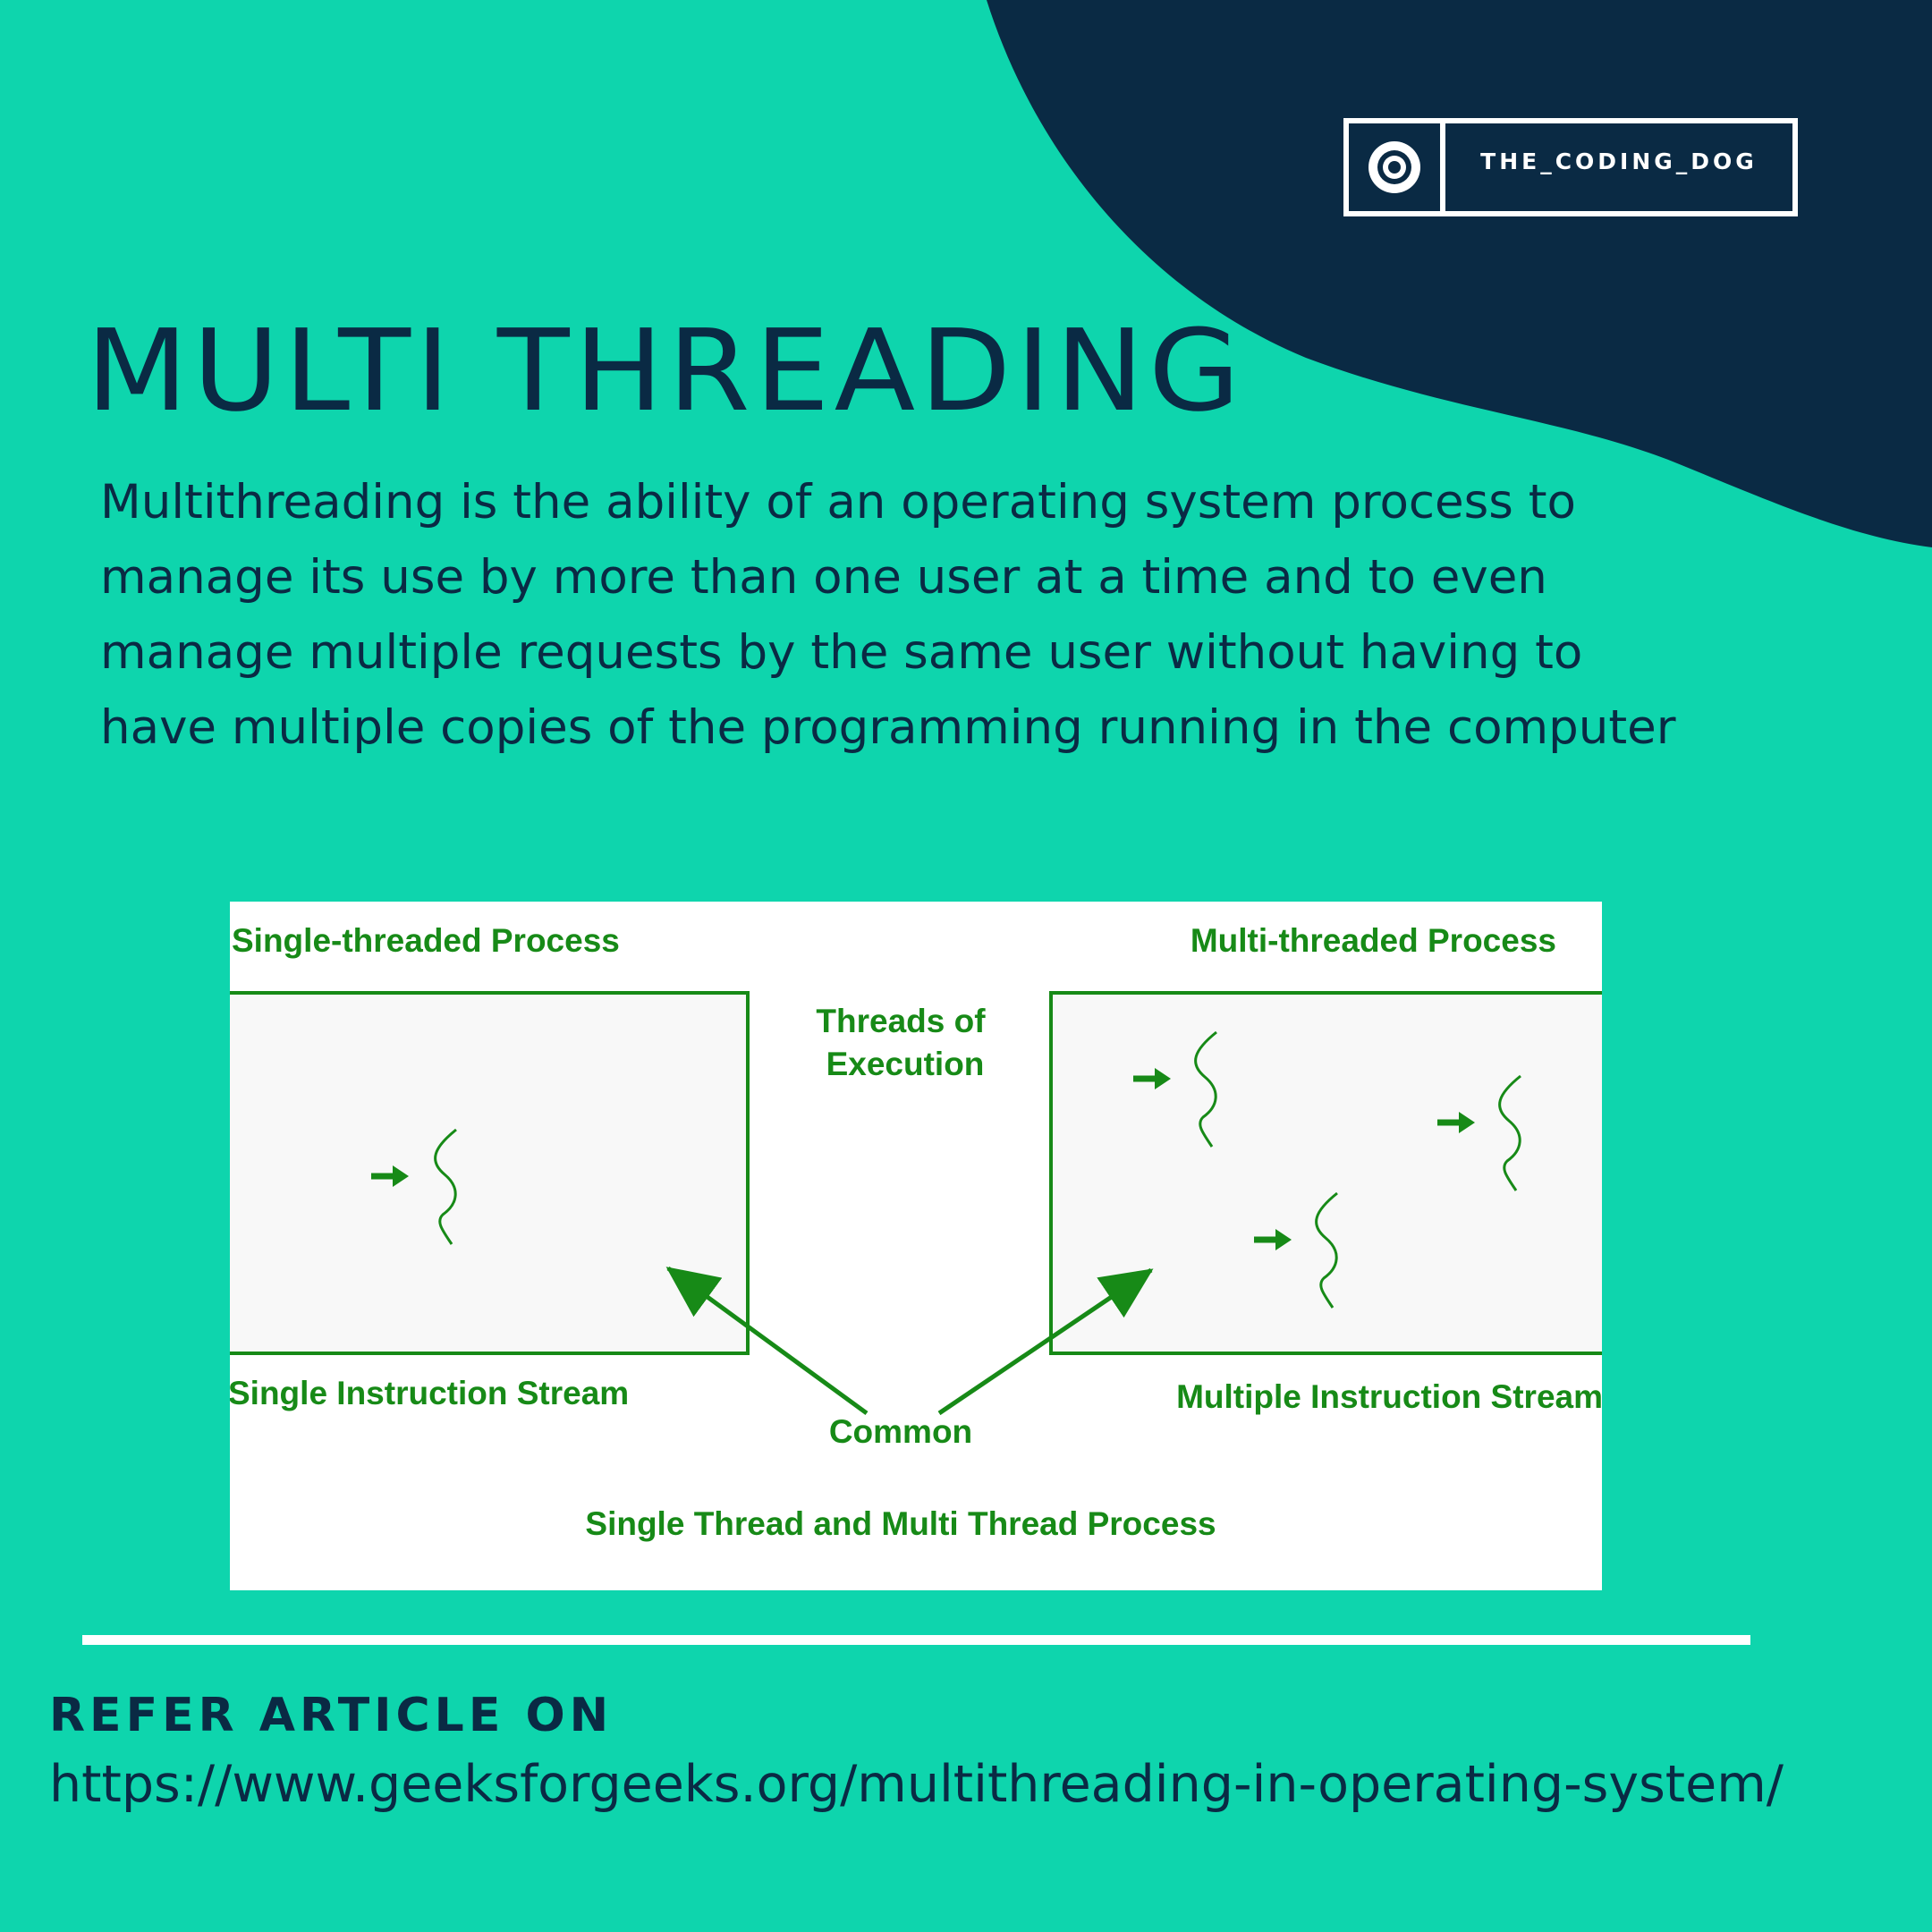  I want to click on refer-label: REFER ARTICLE ON, so click(331, 1715).